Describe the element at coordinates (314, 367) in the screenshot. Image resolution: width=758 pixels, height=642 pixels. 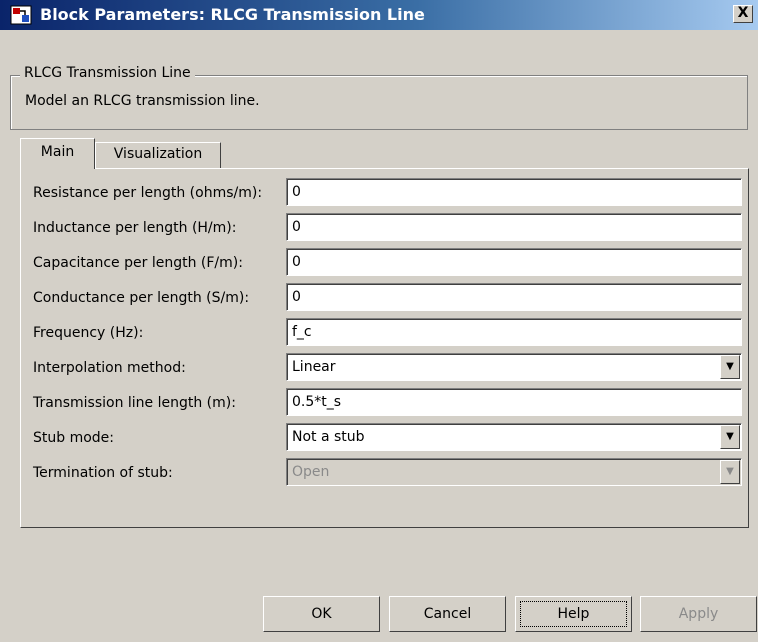
I see `interpolation-method-value: Linear` at that location.